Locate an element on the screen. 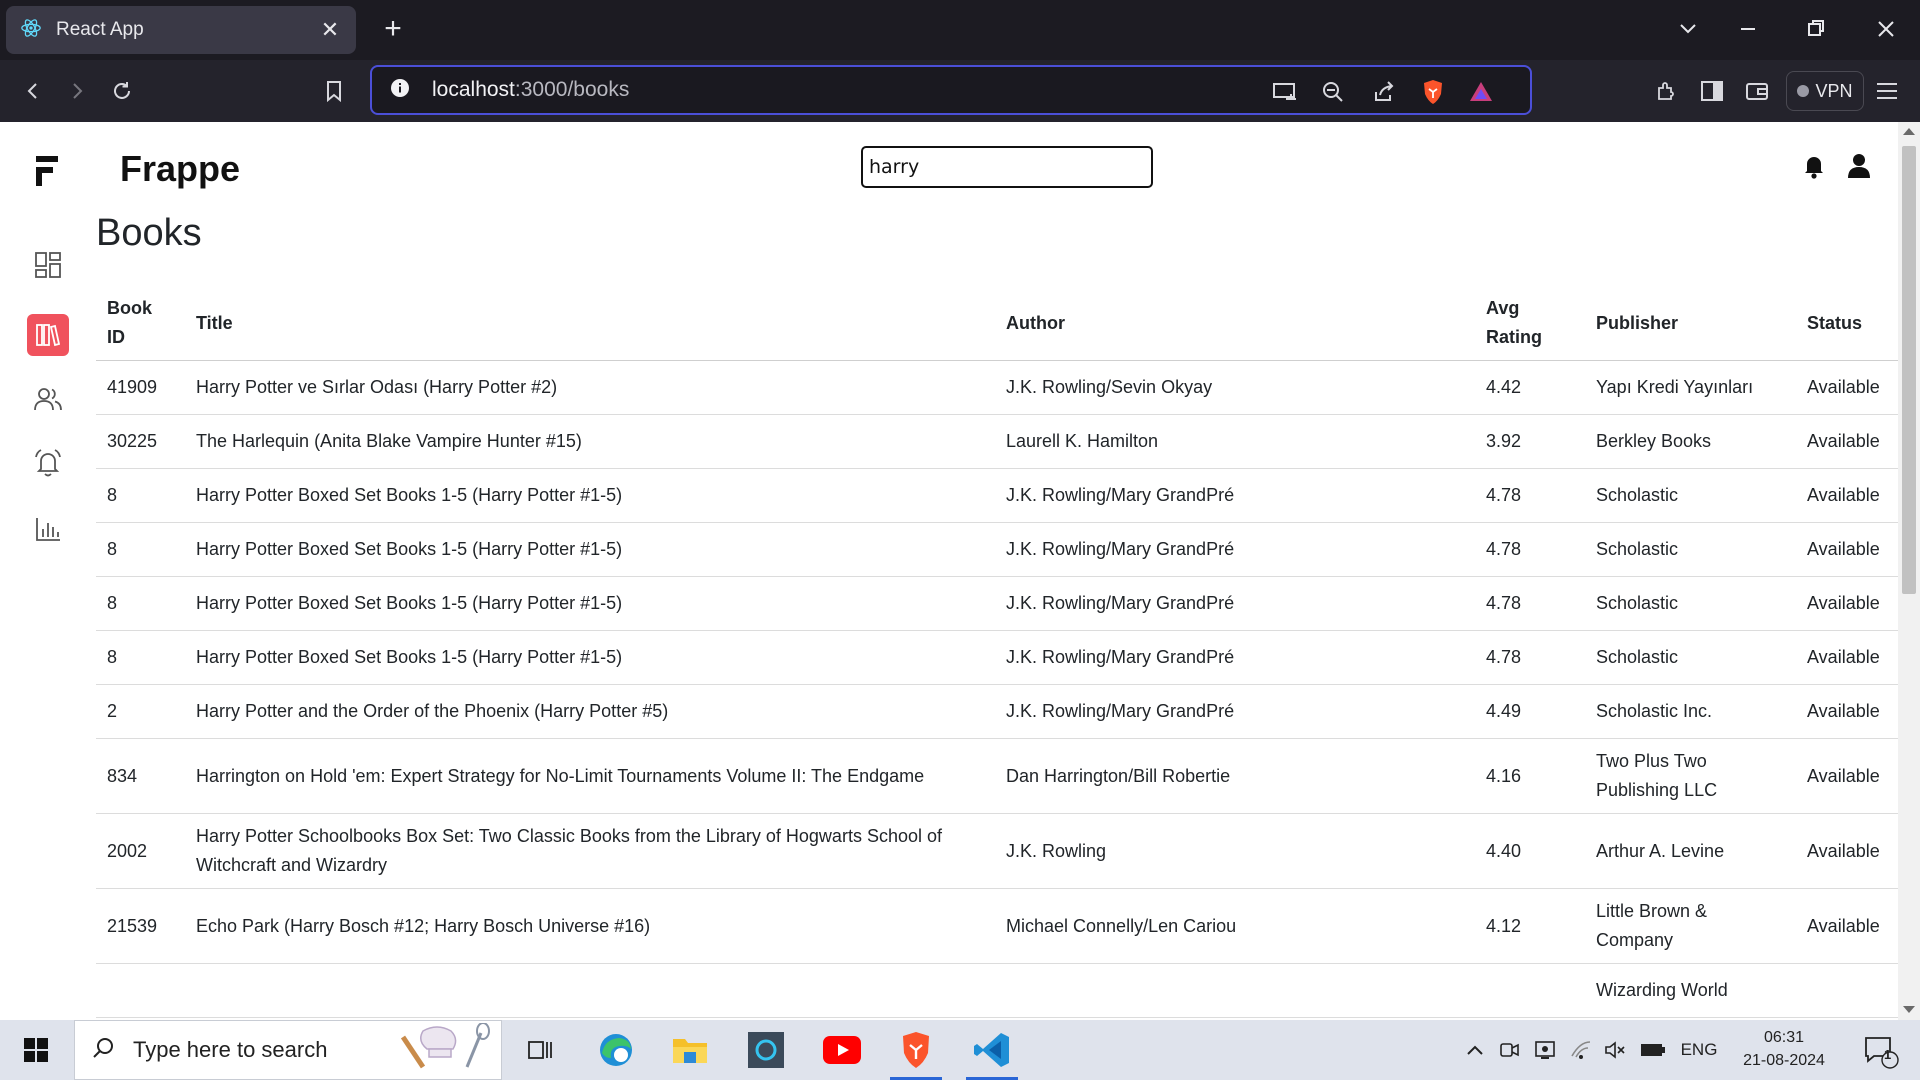  forward-icon is located at coordinates (77, 91).